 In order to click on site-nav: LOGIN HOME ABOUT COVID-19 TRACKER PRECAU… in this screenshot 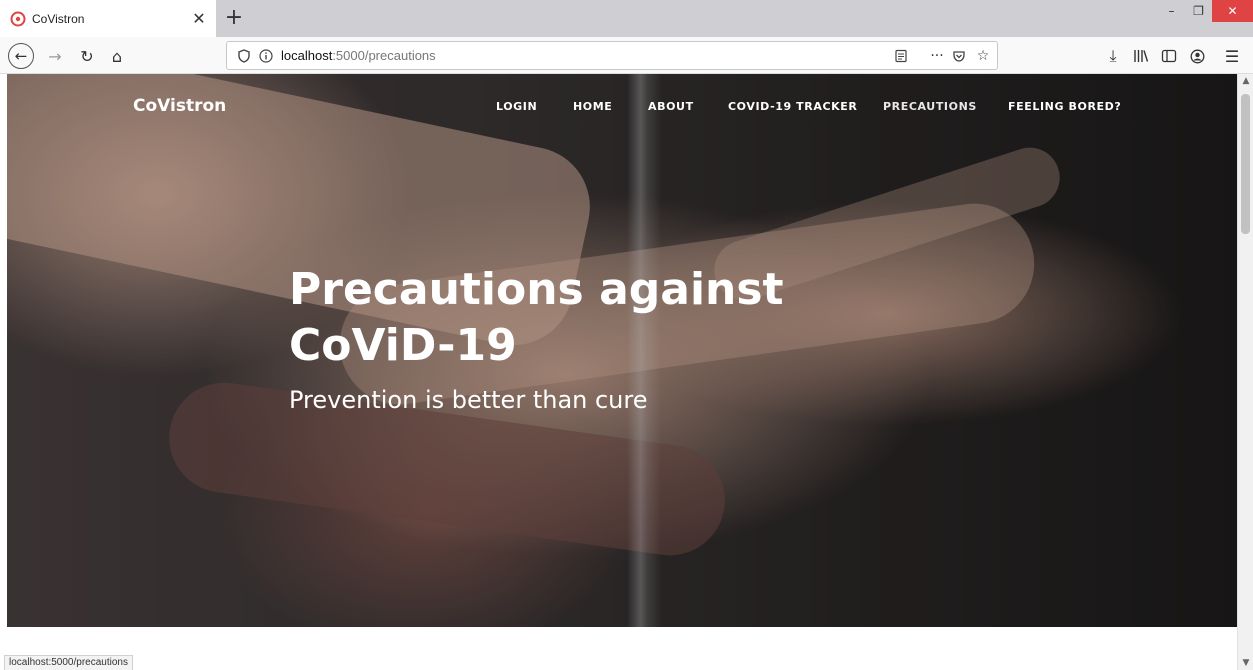, I will do `click(622, 110)`.